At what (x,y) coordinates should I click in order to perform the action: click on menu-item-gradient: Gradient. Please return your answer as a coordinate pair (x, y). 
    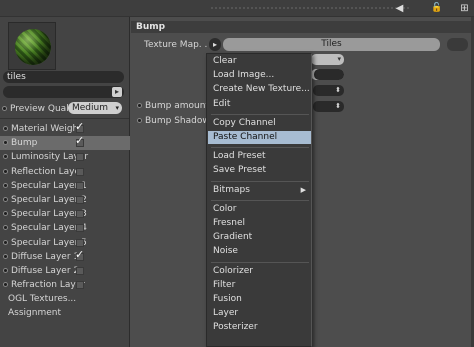
    Looking at the image, I should click on (259, 237).